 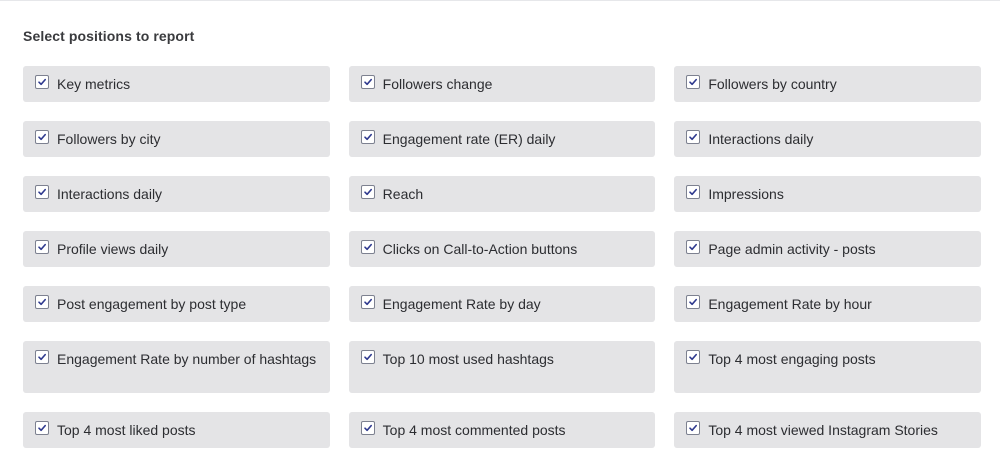 I want to click on option-label: Engagement rate (ER) daily, so click(x=469, y=139).